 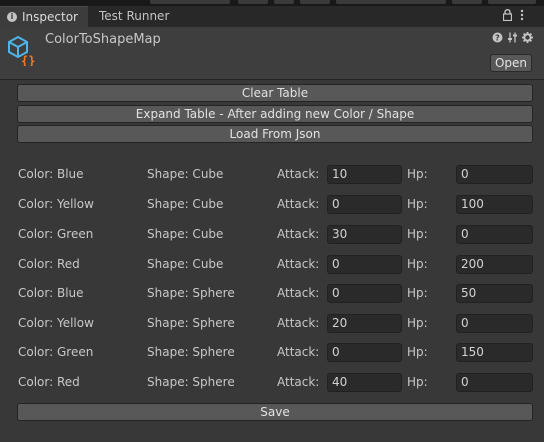 I want to click on tab-inspector: i Inspector, so click(x=44, y=16).